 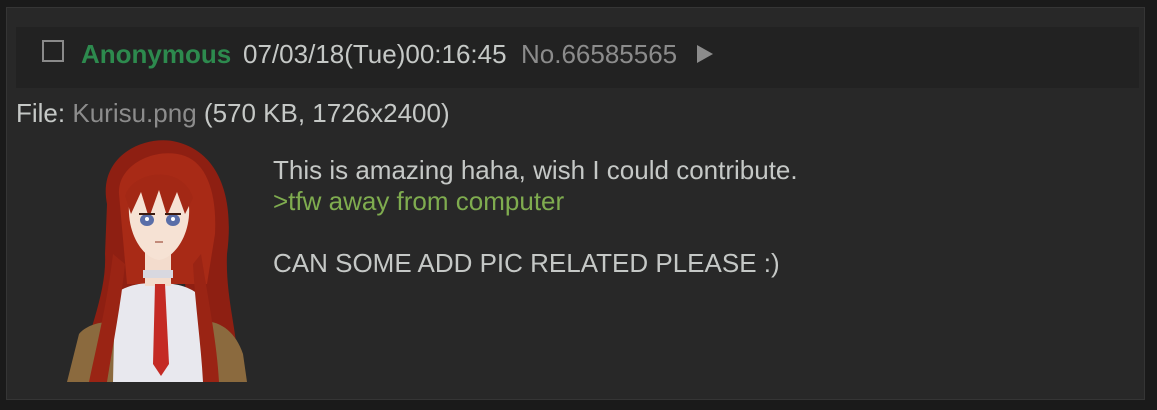 What do you see at coordinates (53, 51) in the screenshot?
I see `checkbox-icon` at bounding box center [53, 51].